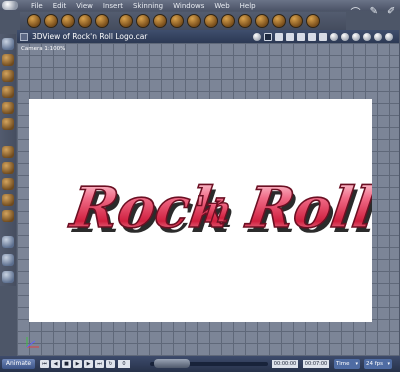 The width and height of the screenshot is (400, 372). I want to click on logo-word-roll: Roll, so click(306, 208).